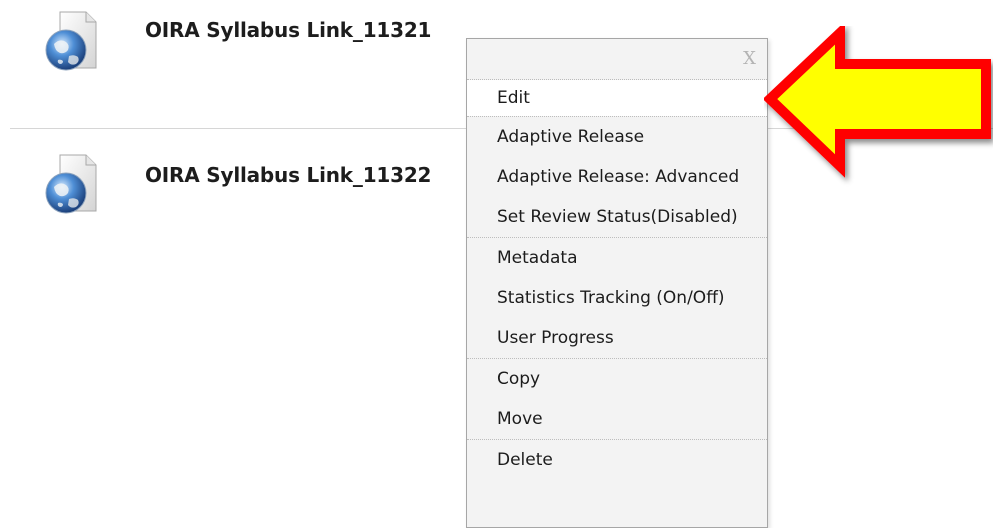  I want to click on menu-item-adaptive-release-advanced: Adaptive Release: Advanced, so click(617, 177).